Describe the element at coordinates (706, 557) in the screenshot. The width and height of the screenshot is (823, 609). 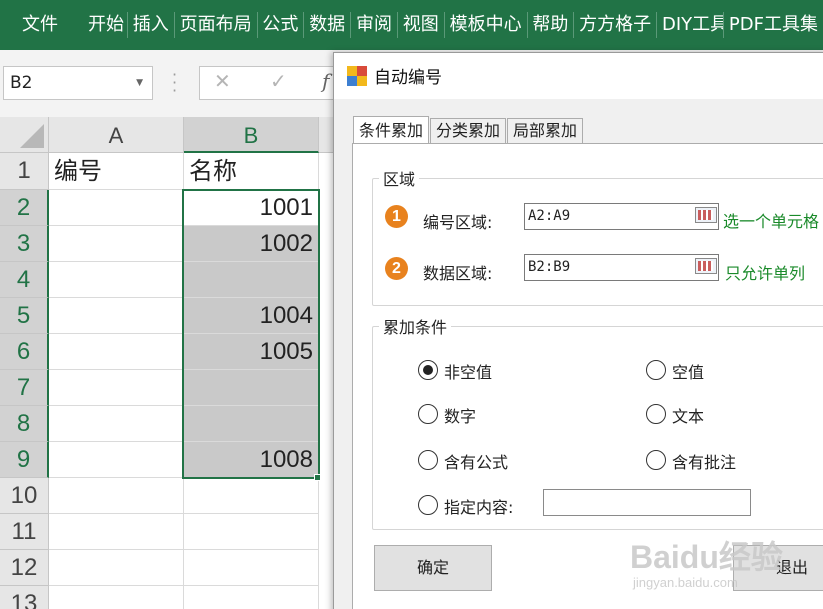
I see `baidu-watermark: Baidu经验` at that location.